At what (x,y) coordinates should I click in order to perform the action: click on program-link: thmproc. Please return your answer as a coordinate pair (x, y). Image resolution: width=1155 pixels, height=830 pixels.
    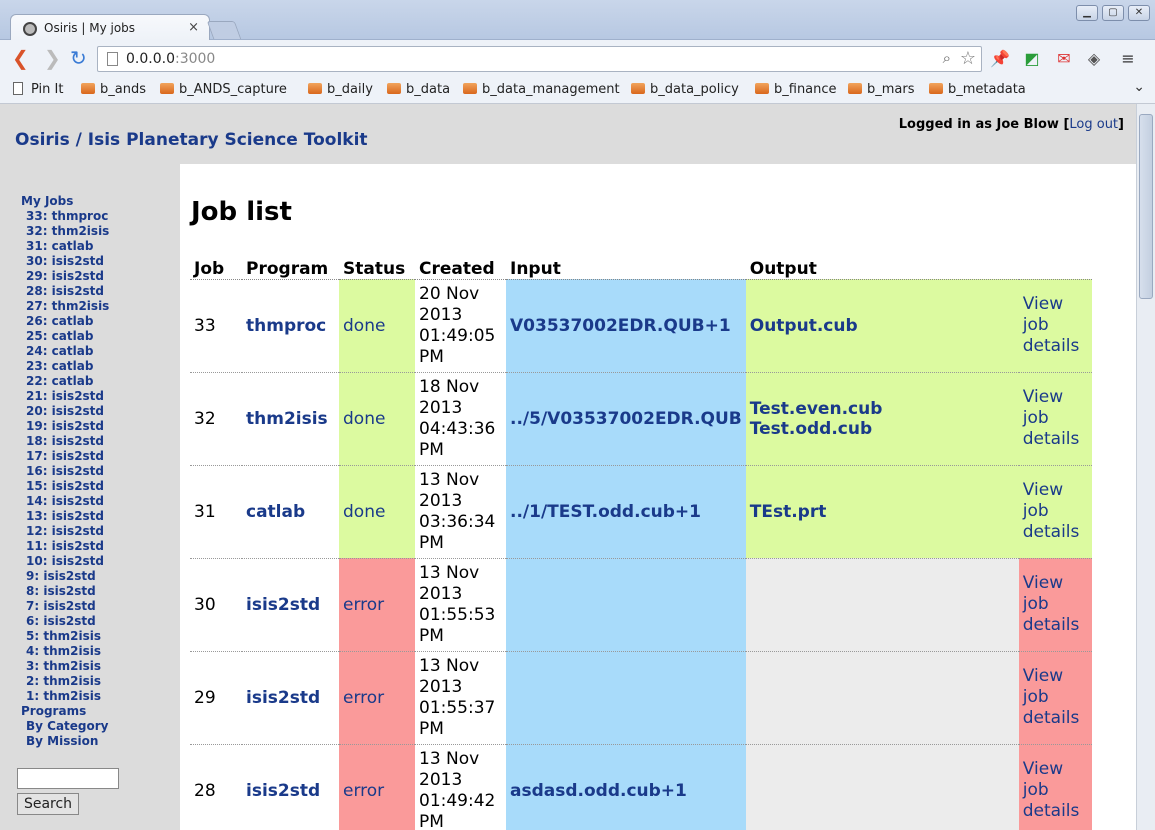
    Looking at the image, I should click on (286, 326).